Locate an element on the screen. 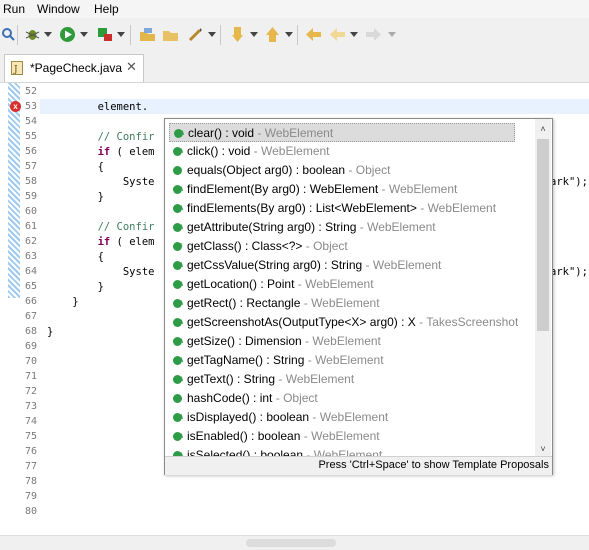 The height and width of the screenshot is (550, 589). proposal-text: hashCode() : int - Object is located at coordinates (252, 398).